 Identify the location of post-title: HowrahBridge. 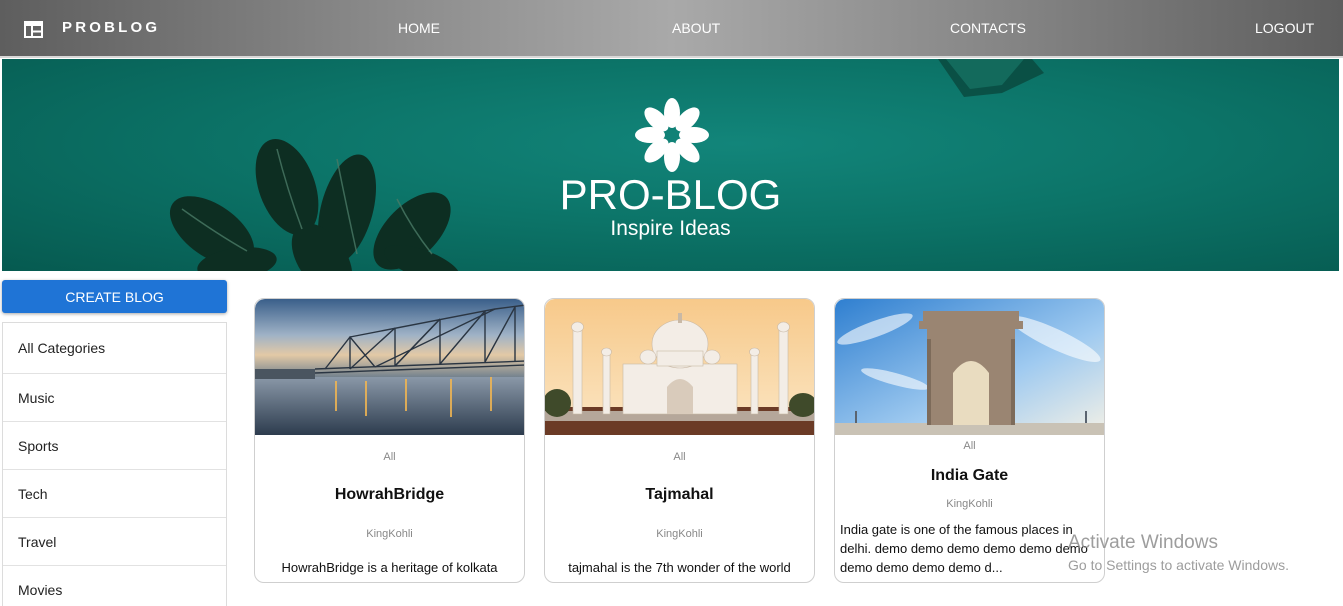
(389, 495).